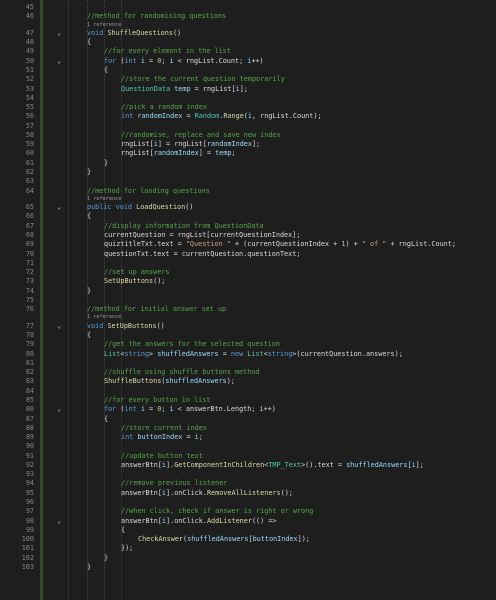  What do you see at coordinates (129, 281) in the screenshot?
I see `code-token: SetUpButtons` at bounding box center [129, 281].